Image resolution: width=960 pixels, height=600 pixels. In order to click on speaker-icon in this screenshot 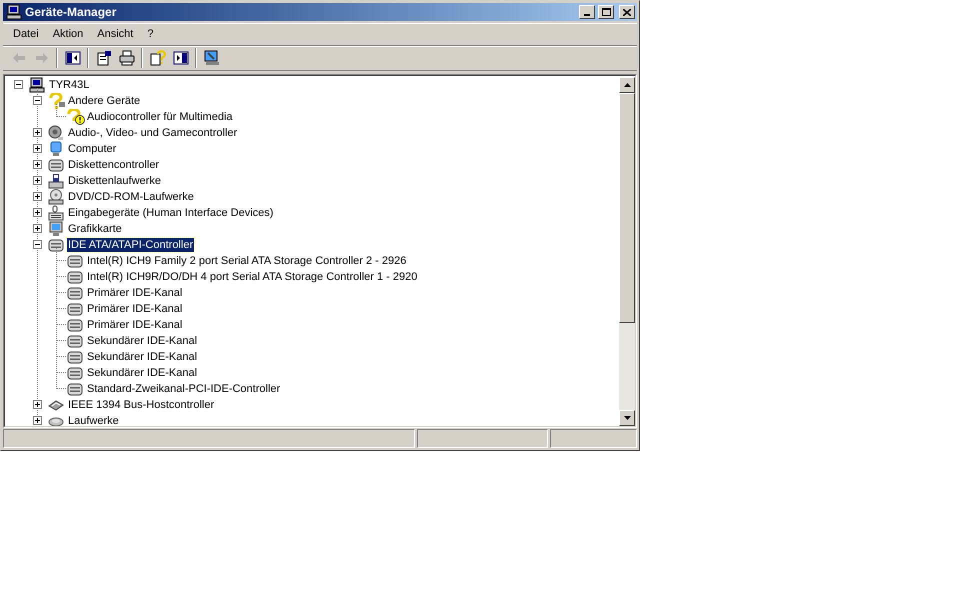, I will do `click(56, 132)`.